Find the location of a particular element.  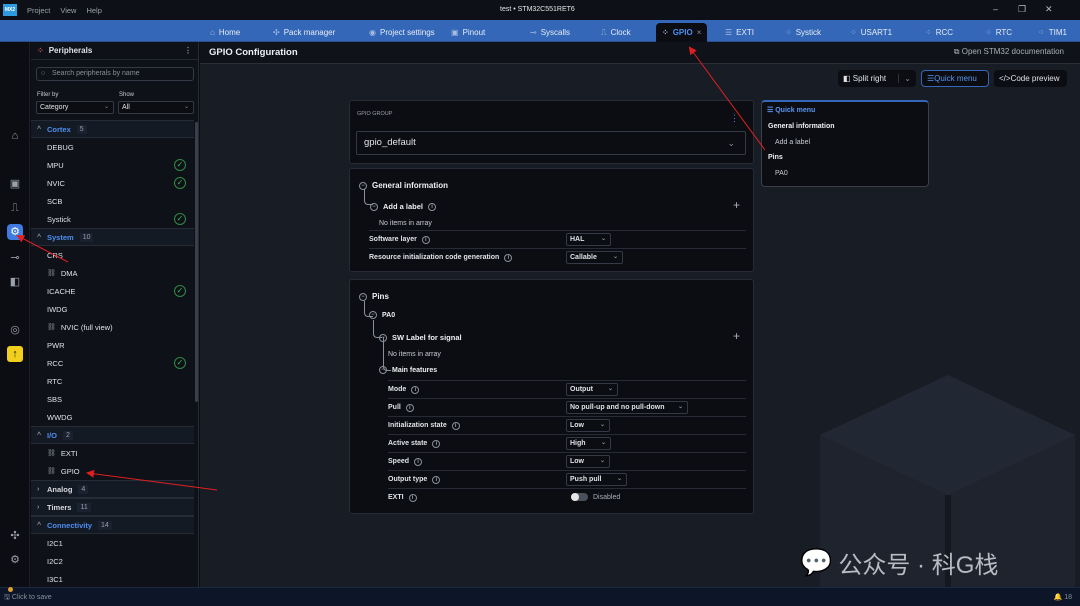

tab-systick: ⁘ Systick is located at coordinates (803, 32).